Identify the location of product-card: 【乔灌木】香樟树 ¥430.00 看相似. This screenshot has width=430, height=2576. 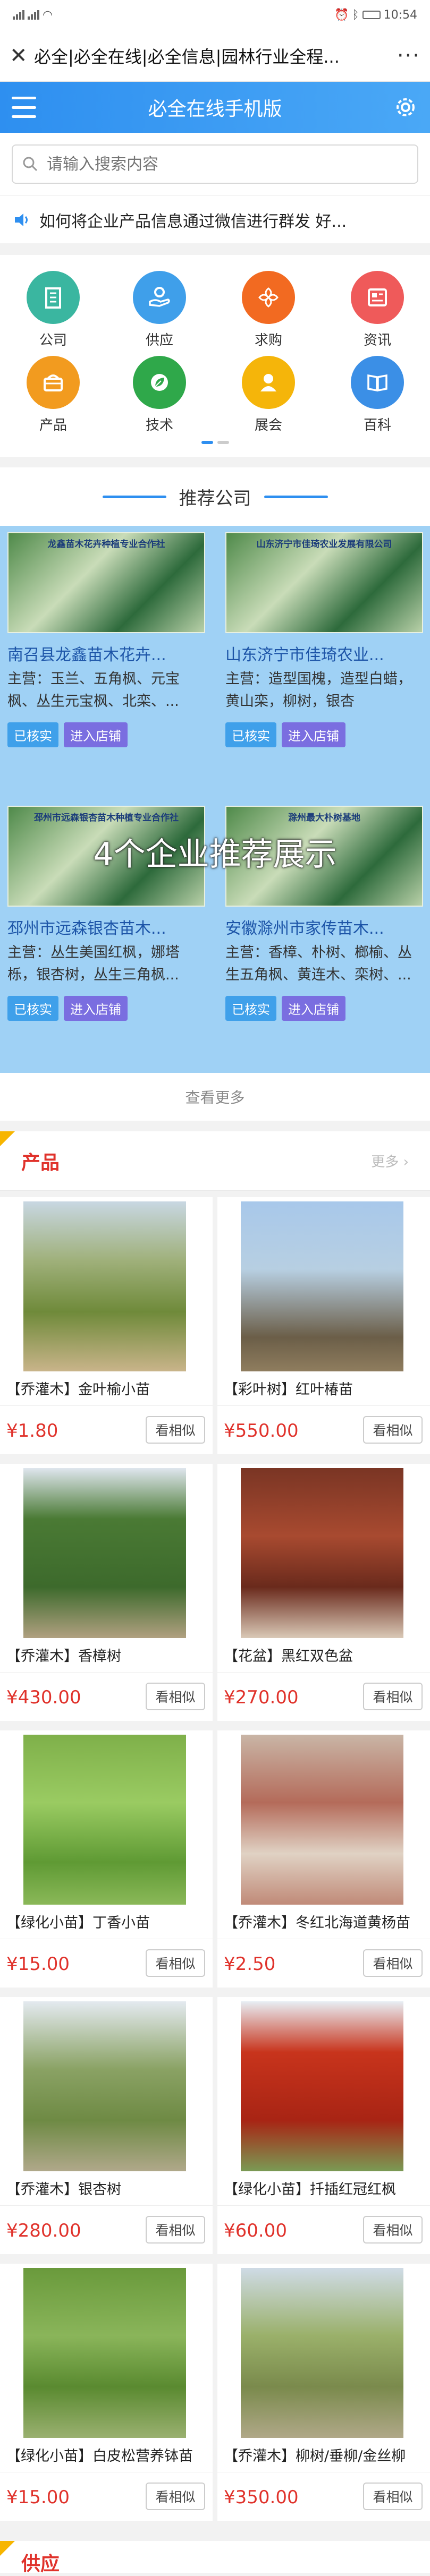
(106, 1593).